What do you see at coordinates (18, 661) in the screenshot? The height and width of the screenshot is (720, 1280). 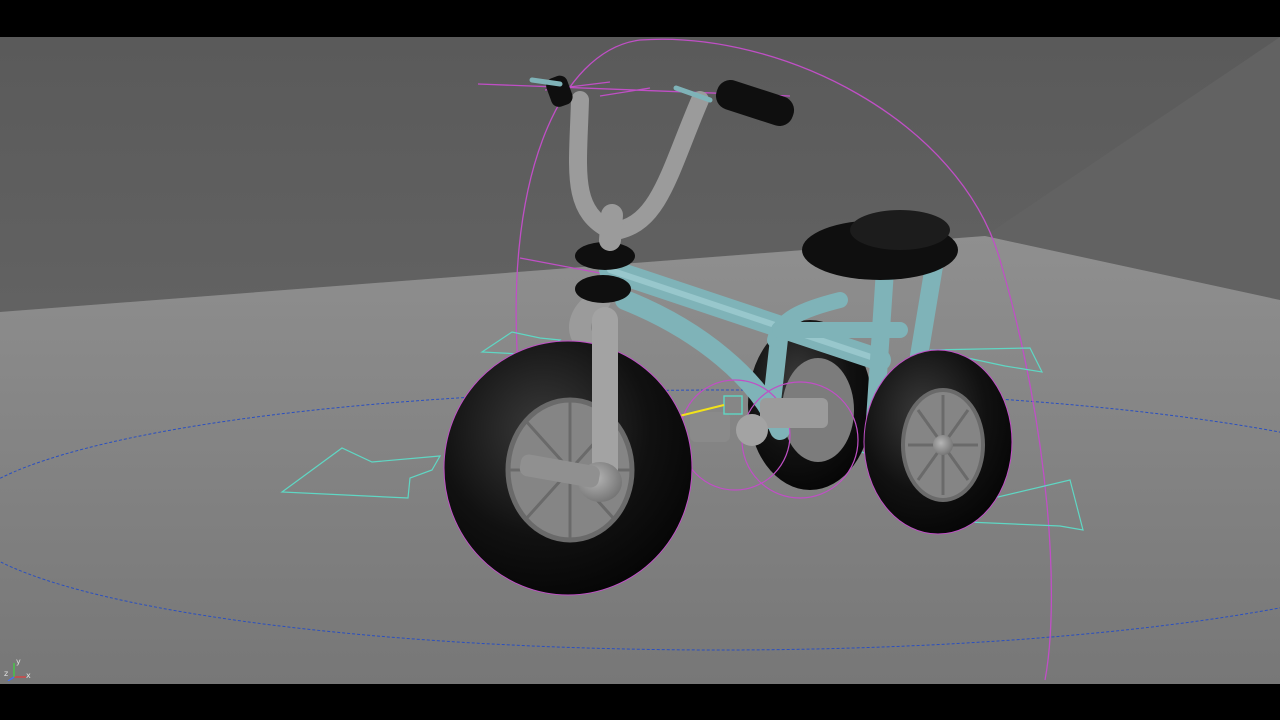 I see `axis-y-label: y` at bounding box center [18, 661].